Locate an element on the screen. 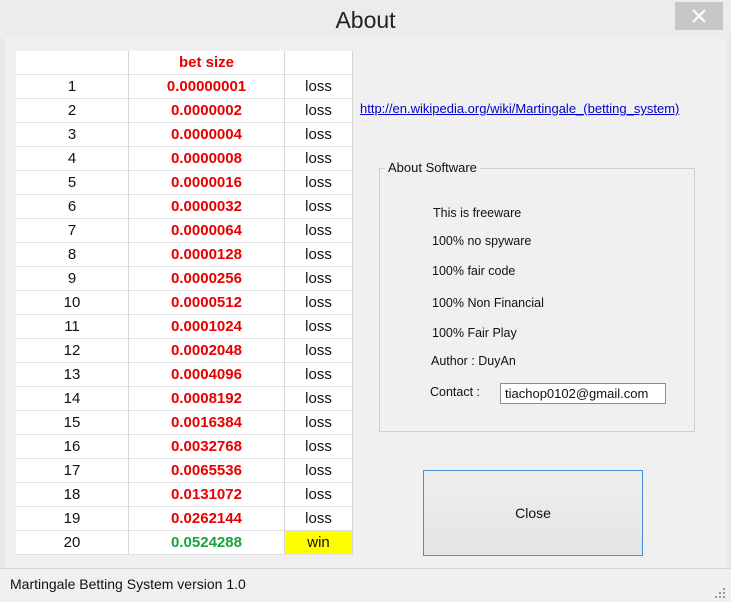 This screenshot has height=602, width=731. header-bet-size: bet size is located at coordinates (206, 63).